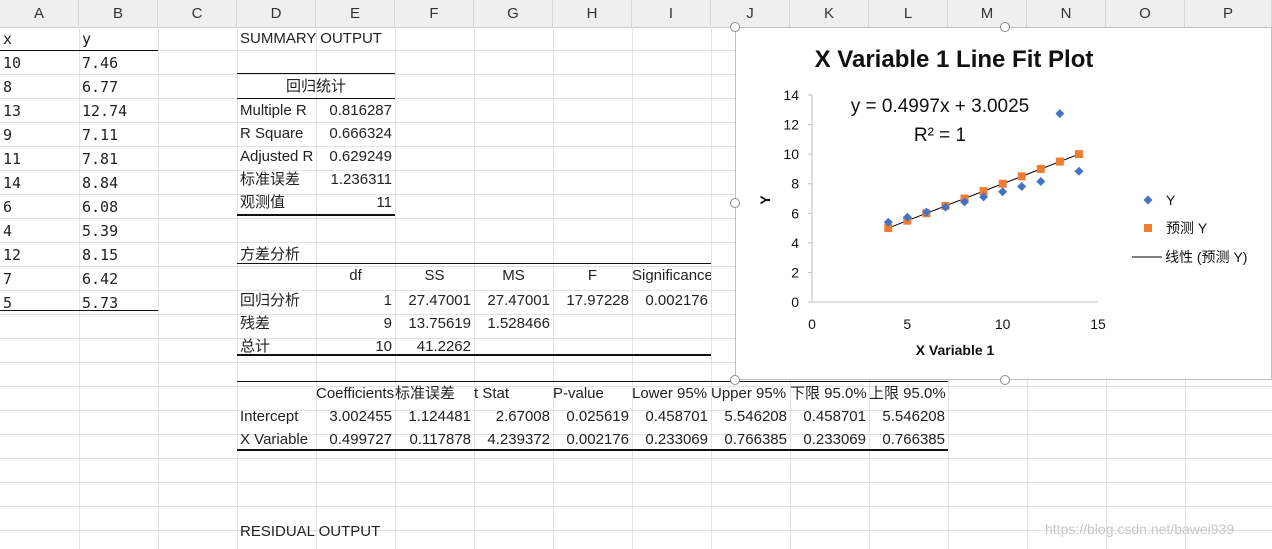 Image resolution: width=1272 pixels, height=549 pixels. I want to click on x-cell: 9, so click(40, 135).